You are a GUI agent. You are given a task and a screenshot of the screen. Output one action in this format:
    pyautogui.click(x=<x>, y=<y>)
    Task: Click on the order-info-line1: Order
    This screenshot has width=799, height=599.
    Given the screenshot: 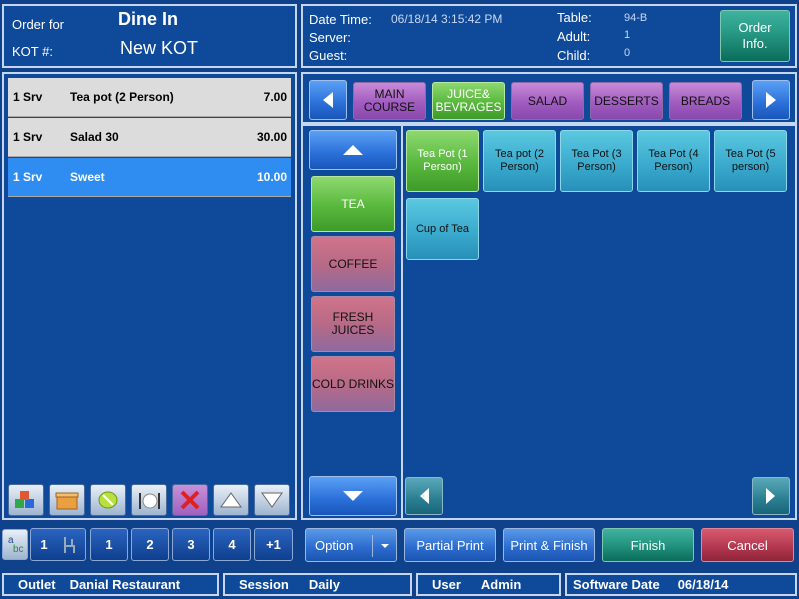 What is the action you would take?
    pyautogui.click(x=755, y=27)
    